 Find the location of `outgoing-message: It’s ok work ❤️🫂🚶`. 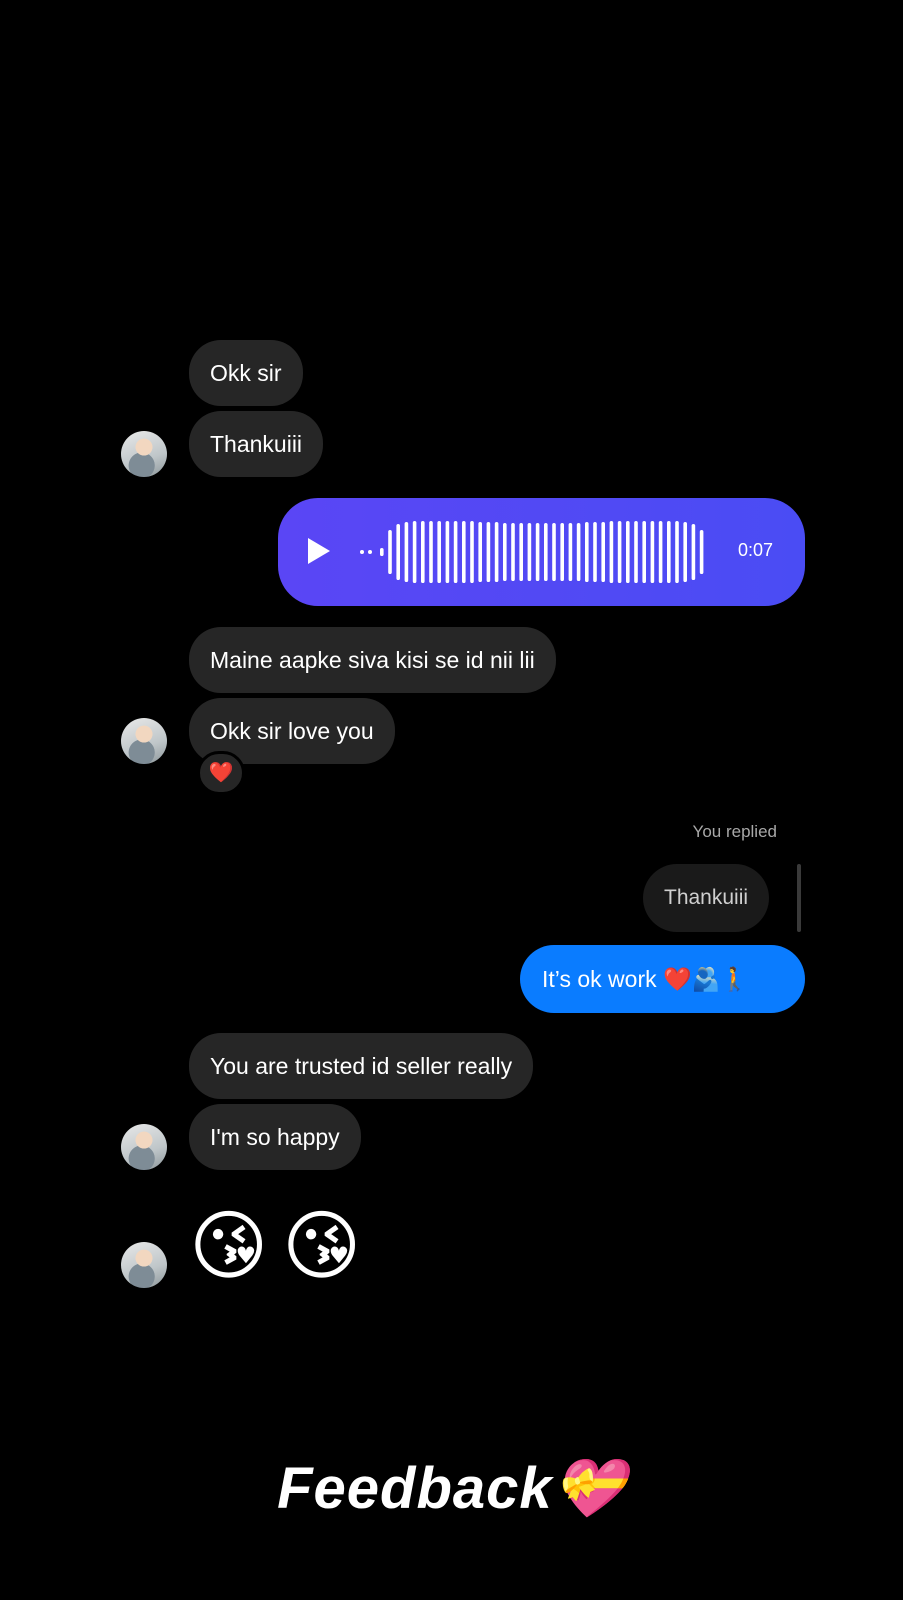

outgoing-message: It’s ok work ❤️🫂🚶 is located at coordinates (662, 979).